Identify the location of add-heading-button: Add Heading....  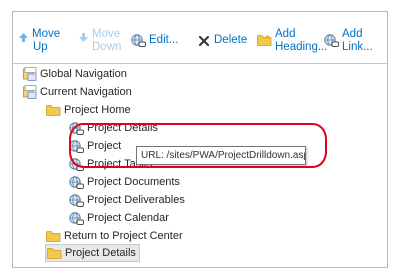
(292, 41).